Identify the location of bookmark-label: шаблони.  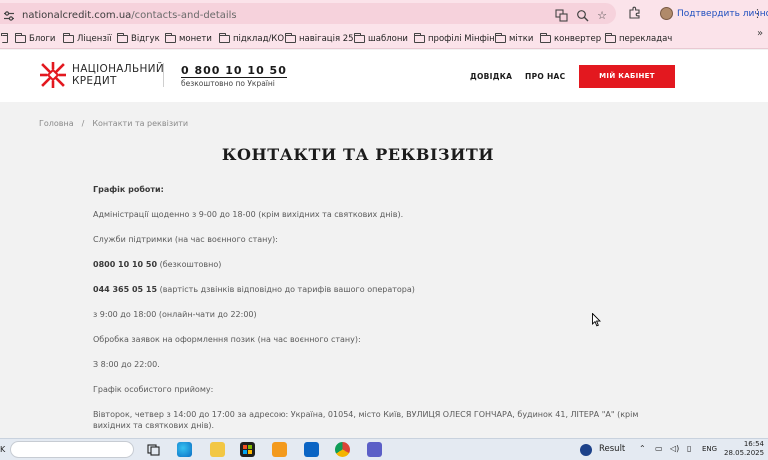
(388, 38).